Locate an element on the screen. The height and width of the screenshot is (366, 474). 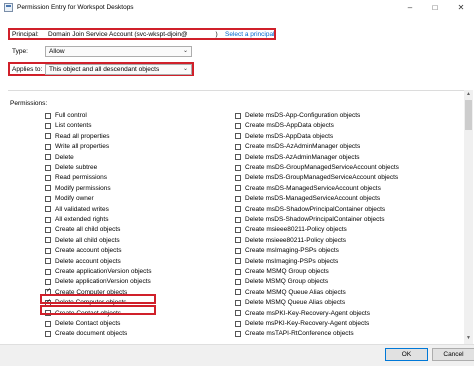
permission-item: Delete MSMQ Group objects is located at coordinates (281, 281).